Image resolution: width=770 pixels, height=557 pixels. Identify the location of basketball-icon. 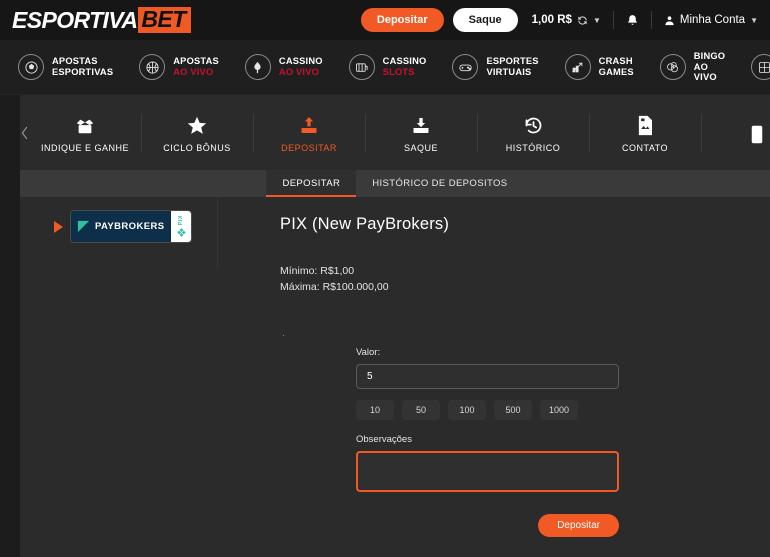
(152, 67).